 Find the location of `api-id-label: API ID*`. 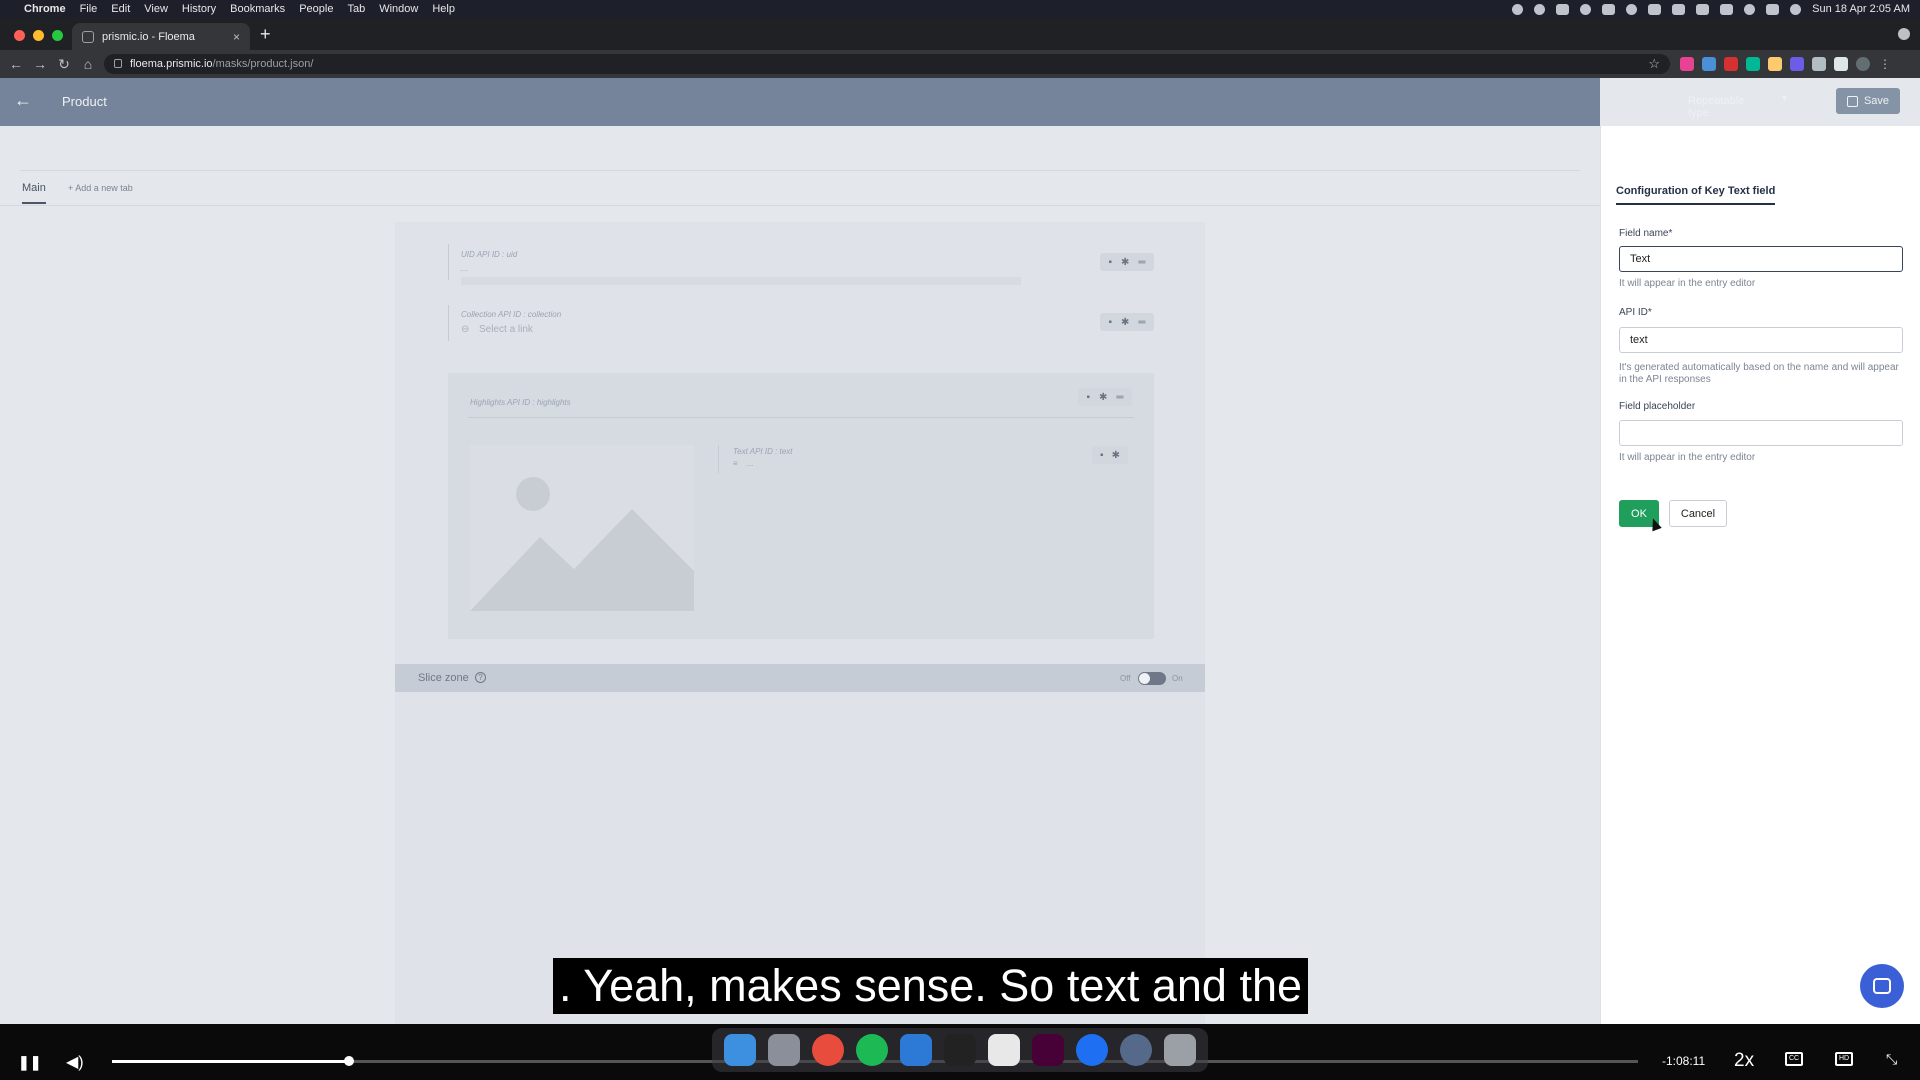

api-id-label: API ID* is located at coordinates (1635, 312).